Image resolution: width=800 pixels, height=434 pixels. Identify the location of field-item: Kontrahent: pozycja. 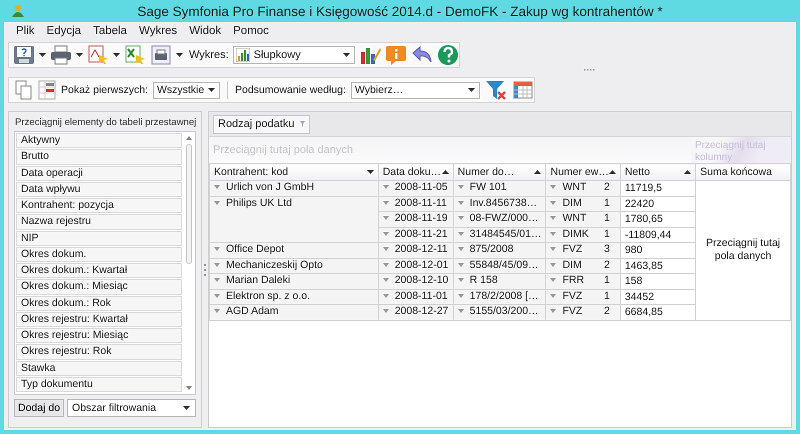
(99, 206).